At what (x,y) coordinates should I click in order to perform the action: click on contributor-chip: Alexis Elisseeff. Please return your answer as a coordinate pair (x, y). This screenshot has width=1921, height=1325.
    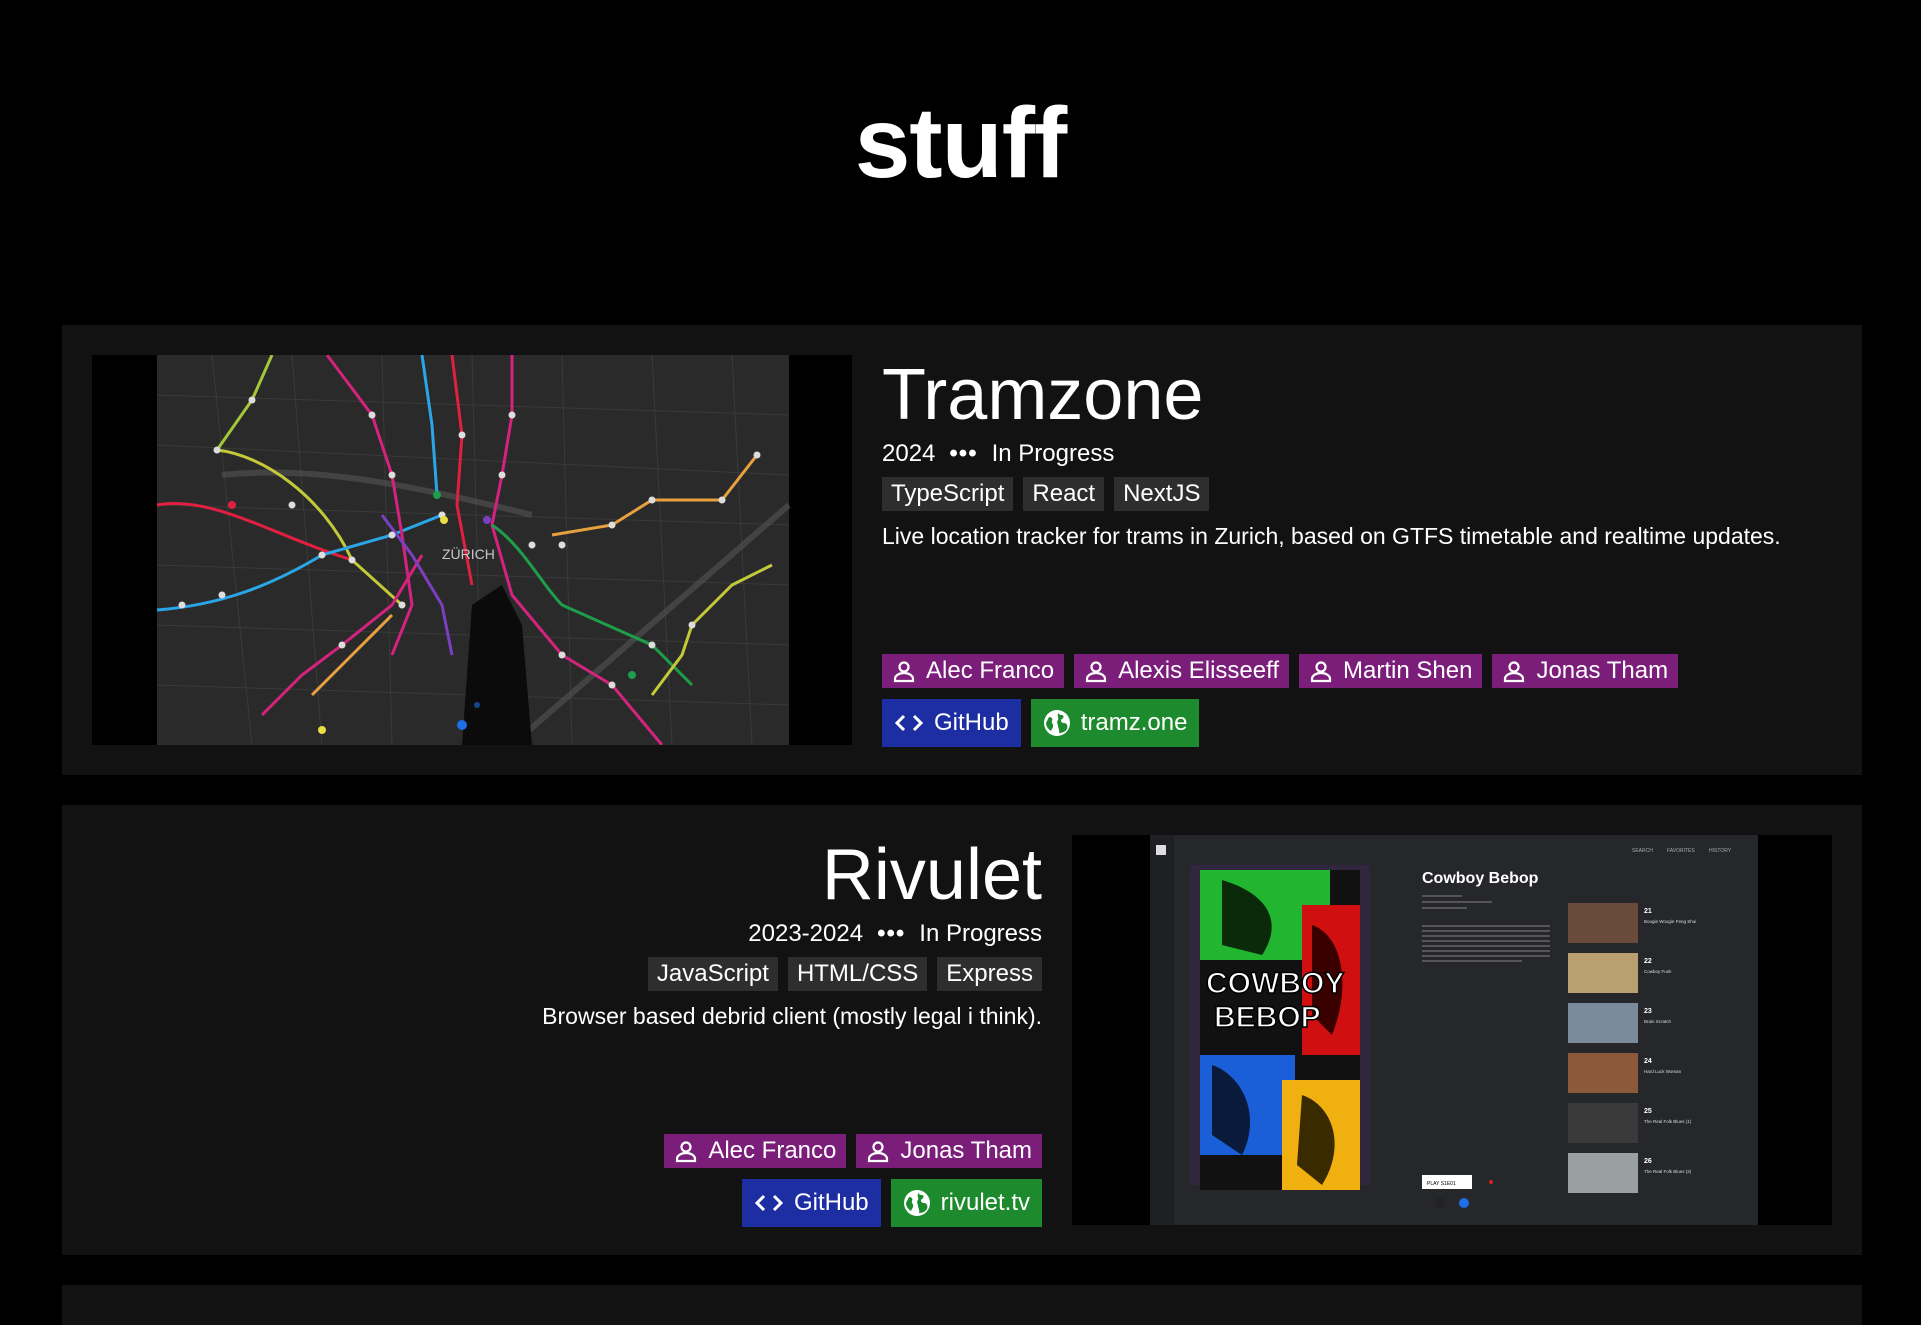
    Looking at the image, I should click on (1182, 671).